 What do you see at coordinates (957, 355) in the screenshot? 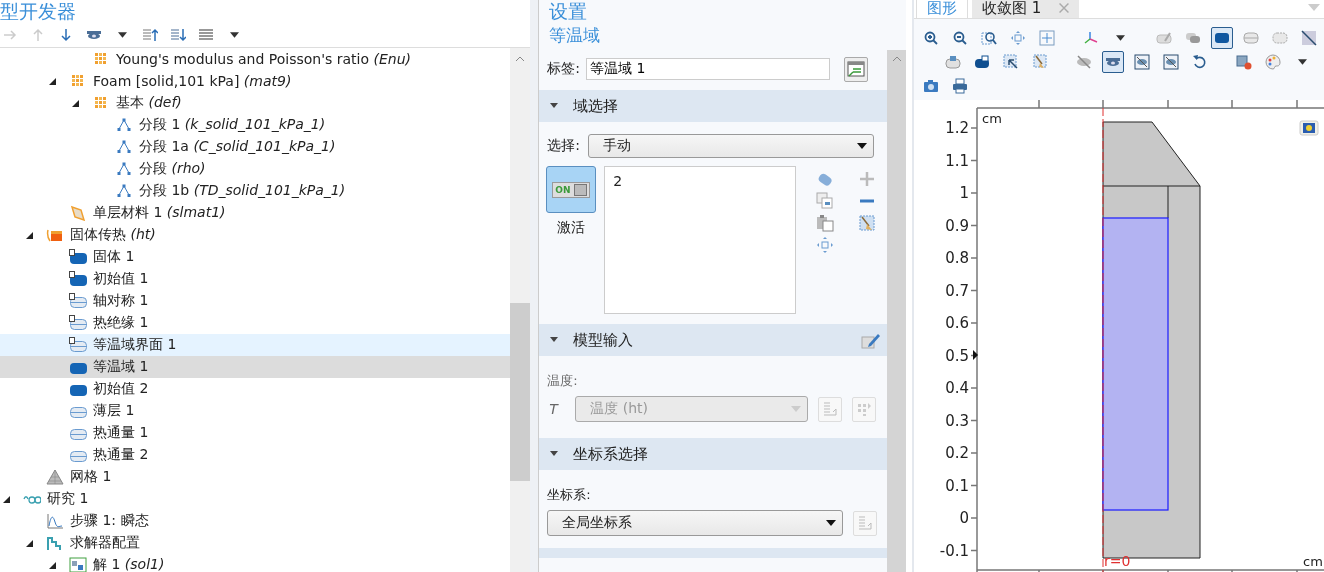
I see `tick-label: 0.5` at bounding box center [957, 355].